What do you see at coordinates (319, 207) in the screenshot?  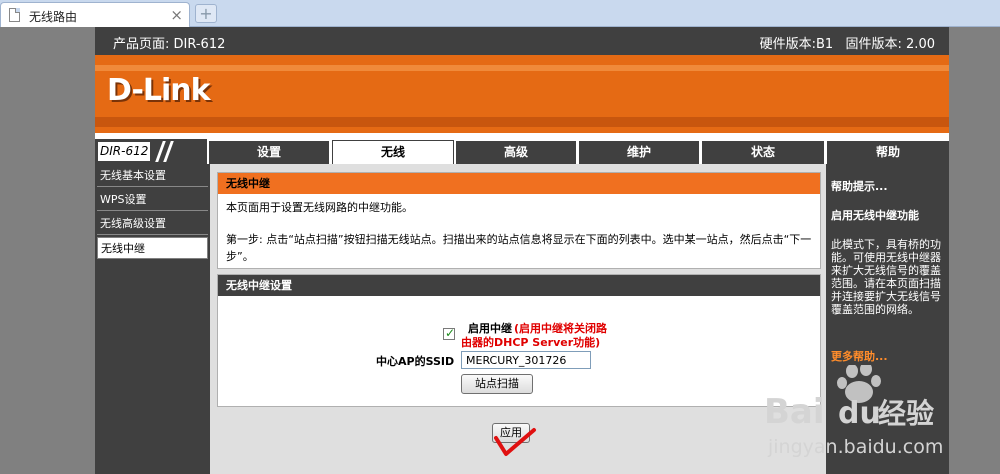 I see `intro-description: 本页面用于设置无线网路的中继功能。` at bounding box center [319, 207].